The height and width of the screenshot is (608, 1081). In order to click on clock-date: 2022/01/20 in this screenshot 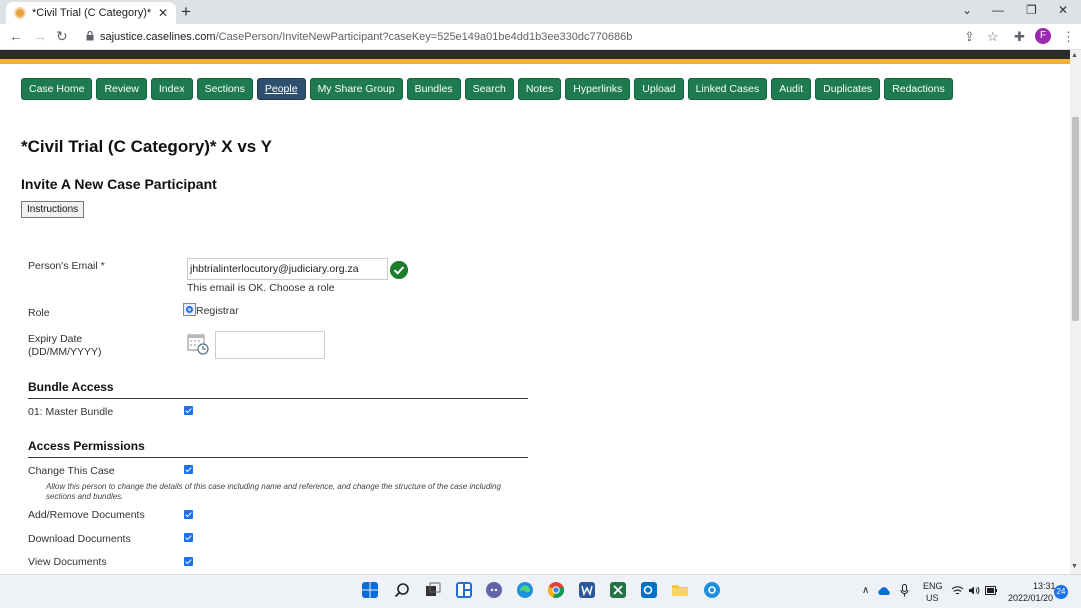, I will do `click(1030, 598)`.